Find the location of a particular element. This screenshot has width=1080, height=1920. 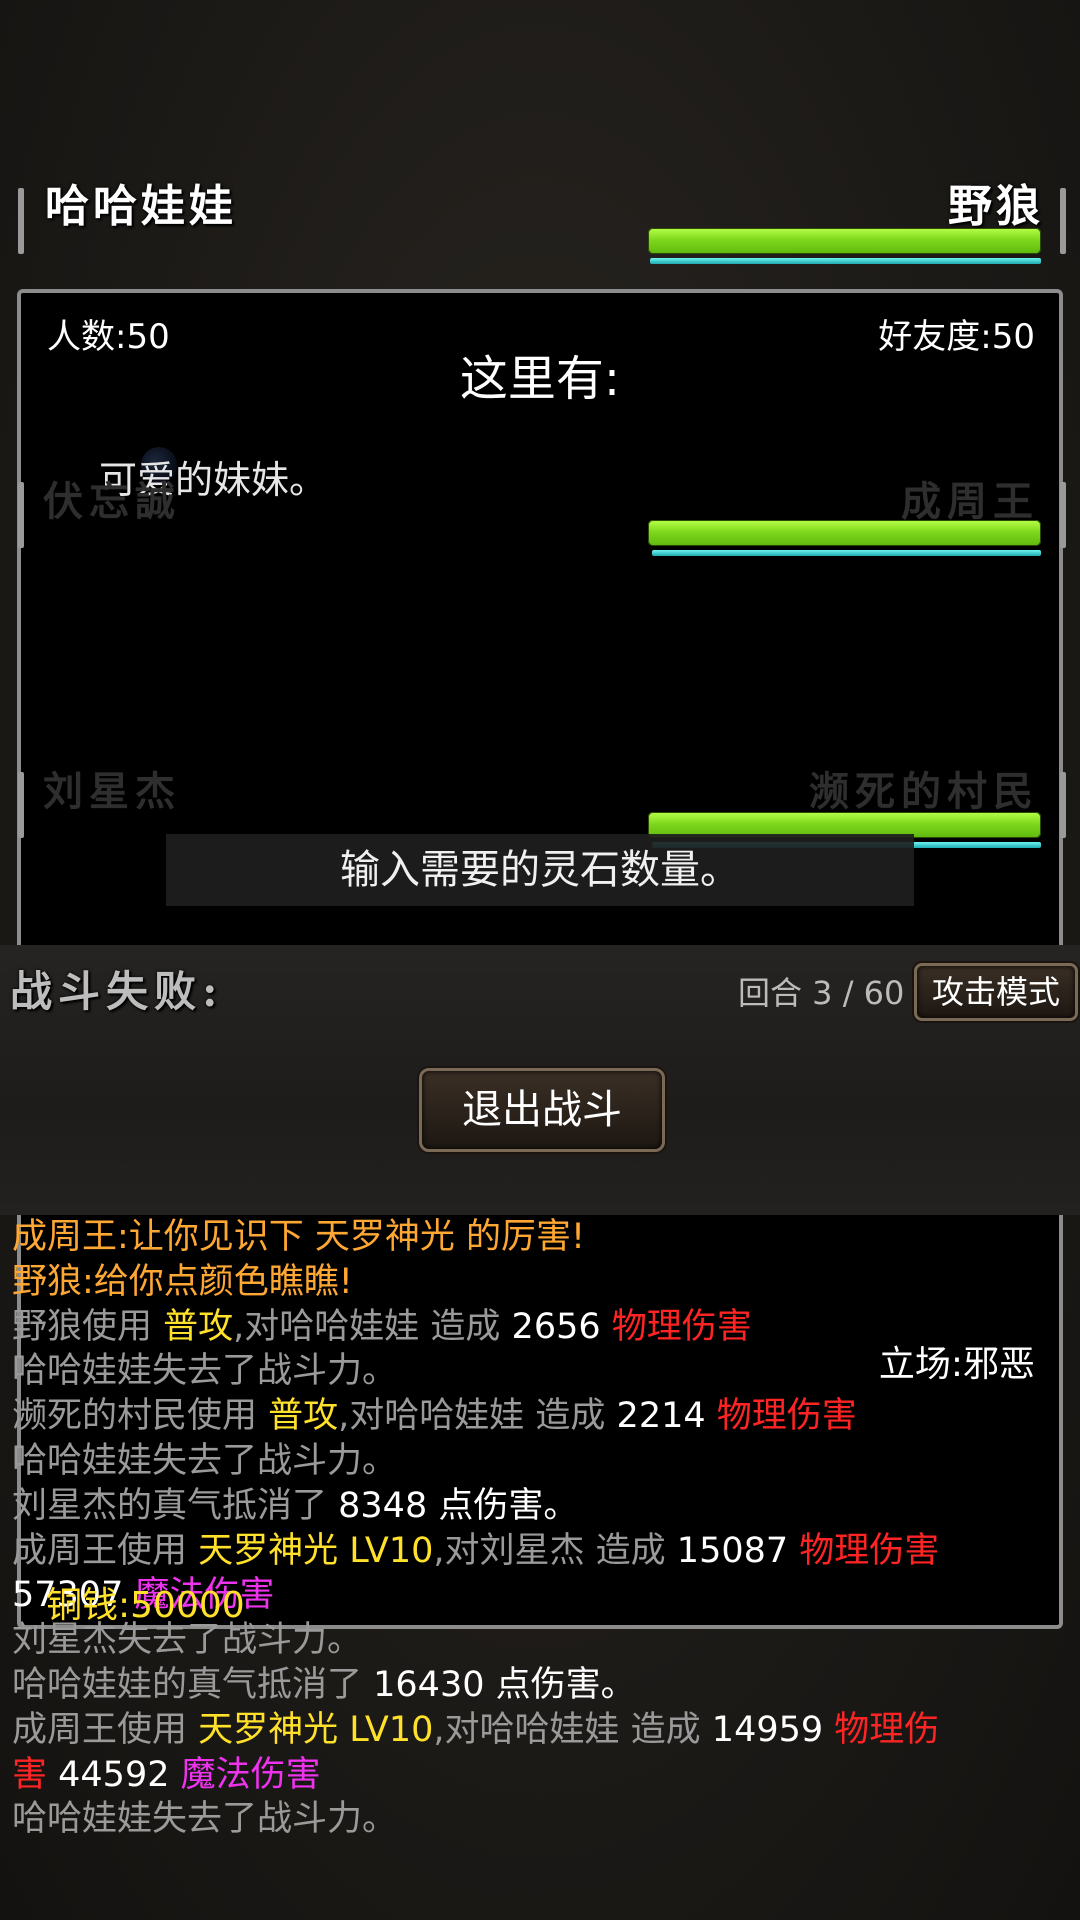

log-segment: 魔法伤害 is located at coordinates (250, 1774).